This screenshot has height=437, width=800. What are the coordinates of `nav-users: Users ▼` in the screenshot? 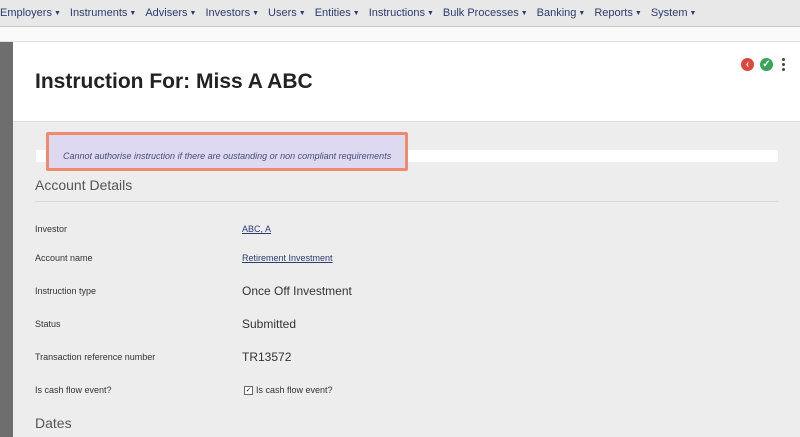 It's located at (287, 13).